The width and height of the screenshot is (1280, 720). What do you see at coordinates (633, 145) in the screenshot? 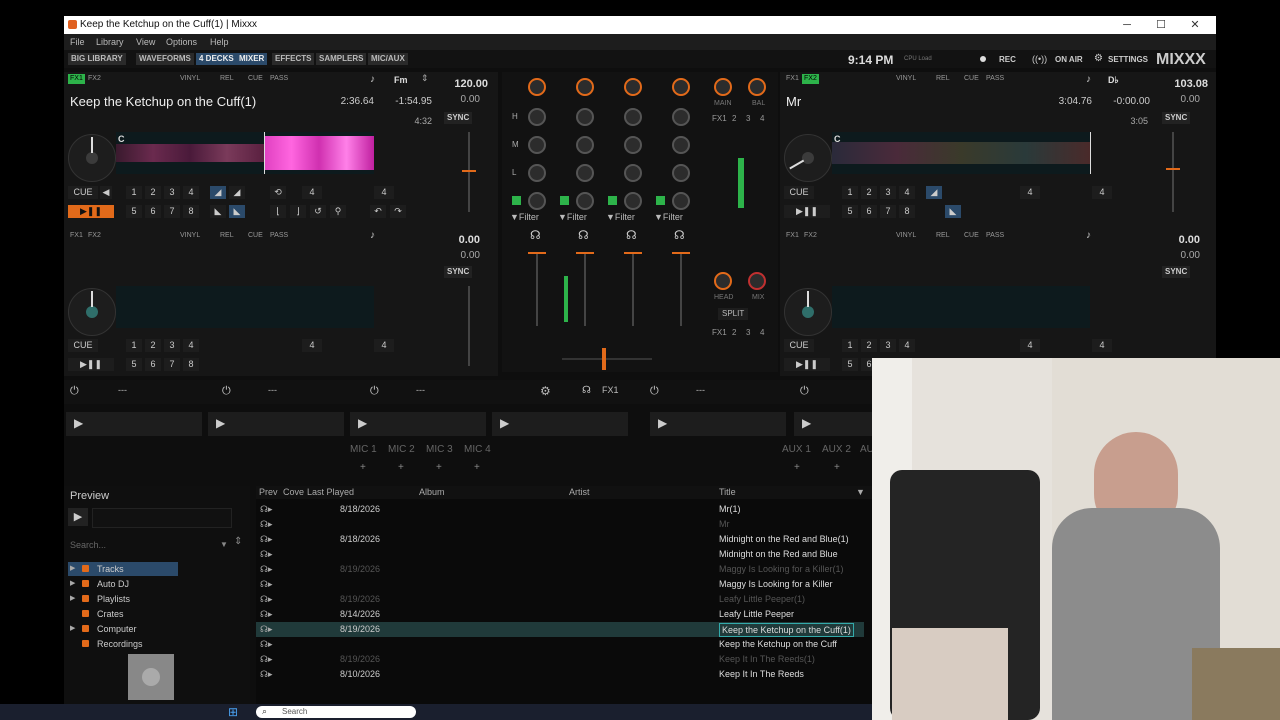
I see `ch3-eq-mid-knob` at bounding box center [633, 145].